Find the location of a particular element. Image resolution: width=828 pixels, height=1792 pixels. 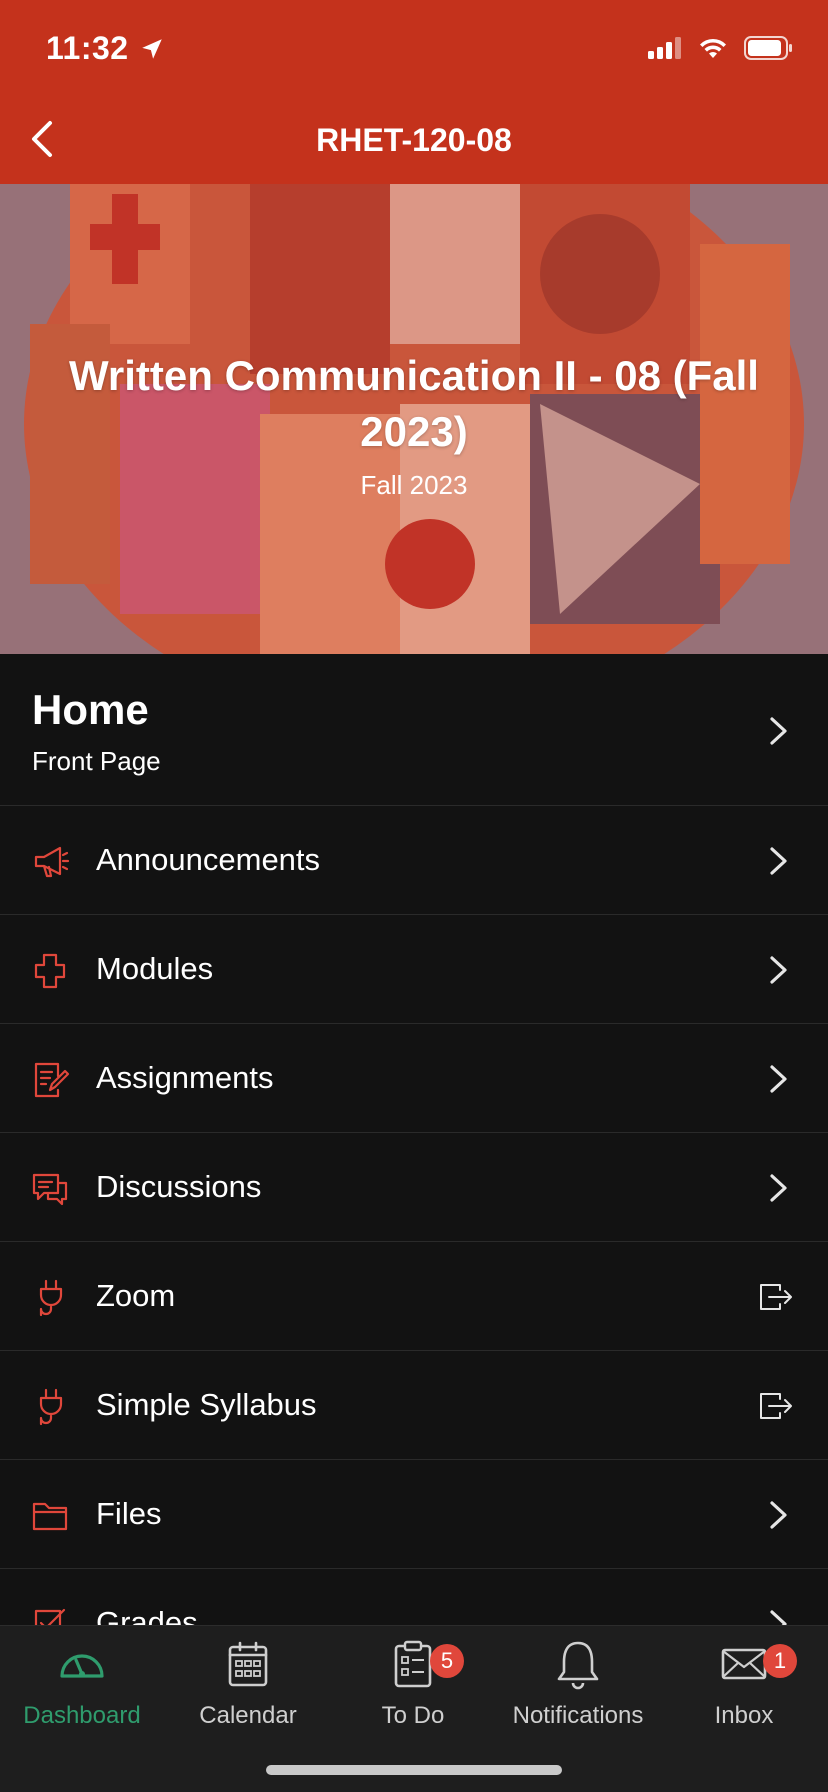

home-item: Home Front Page is located at coordinates (414, 730).